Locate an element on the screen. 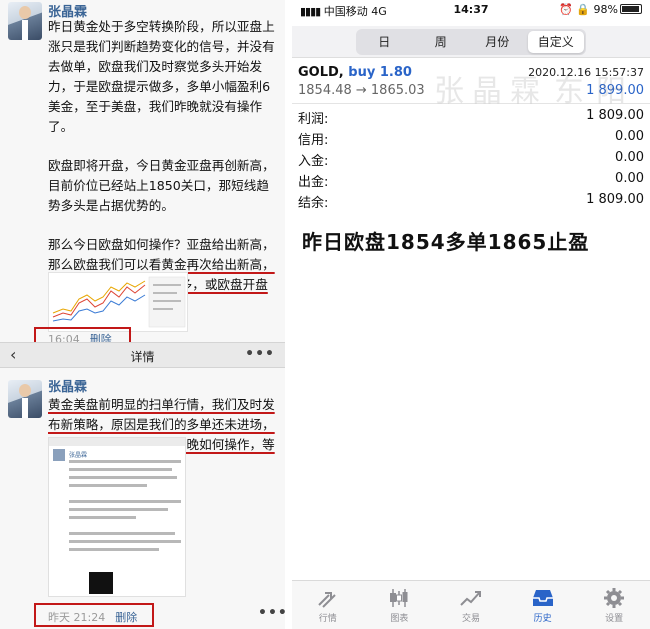 This screenshot has width=650, height=629. summary-row-withdrawal: 出金: 0.00 is located at coordinates (471, 179).